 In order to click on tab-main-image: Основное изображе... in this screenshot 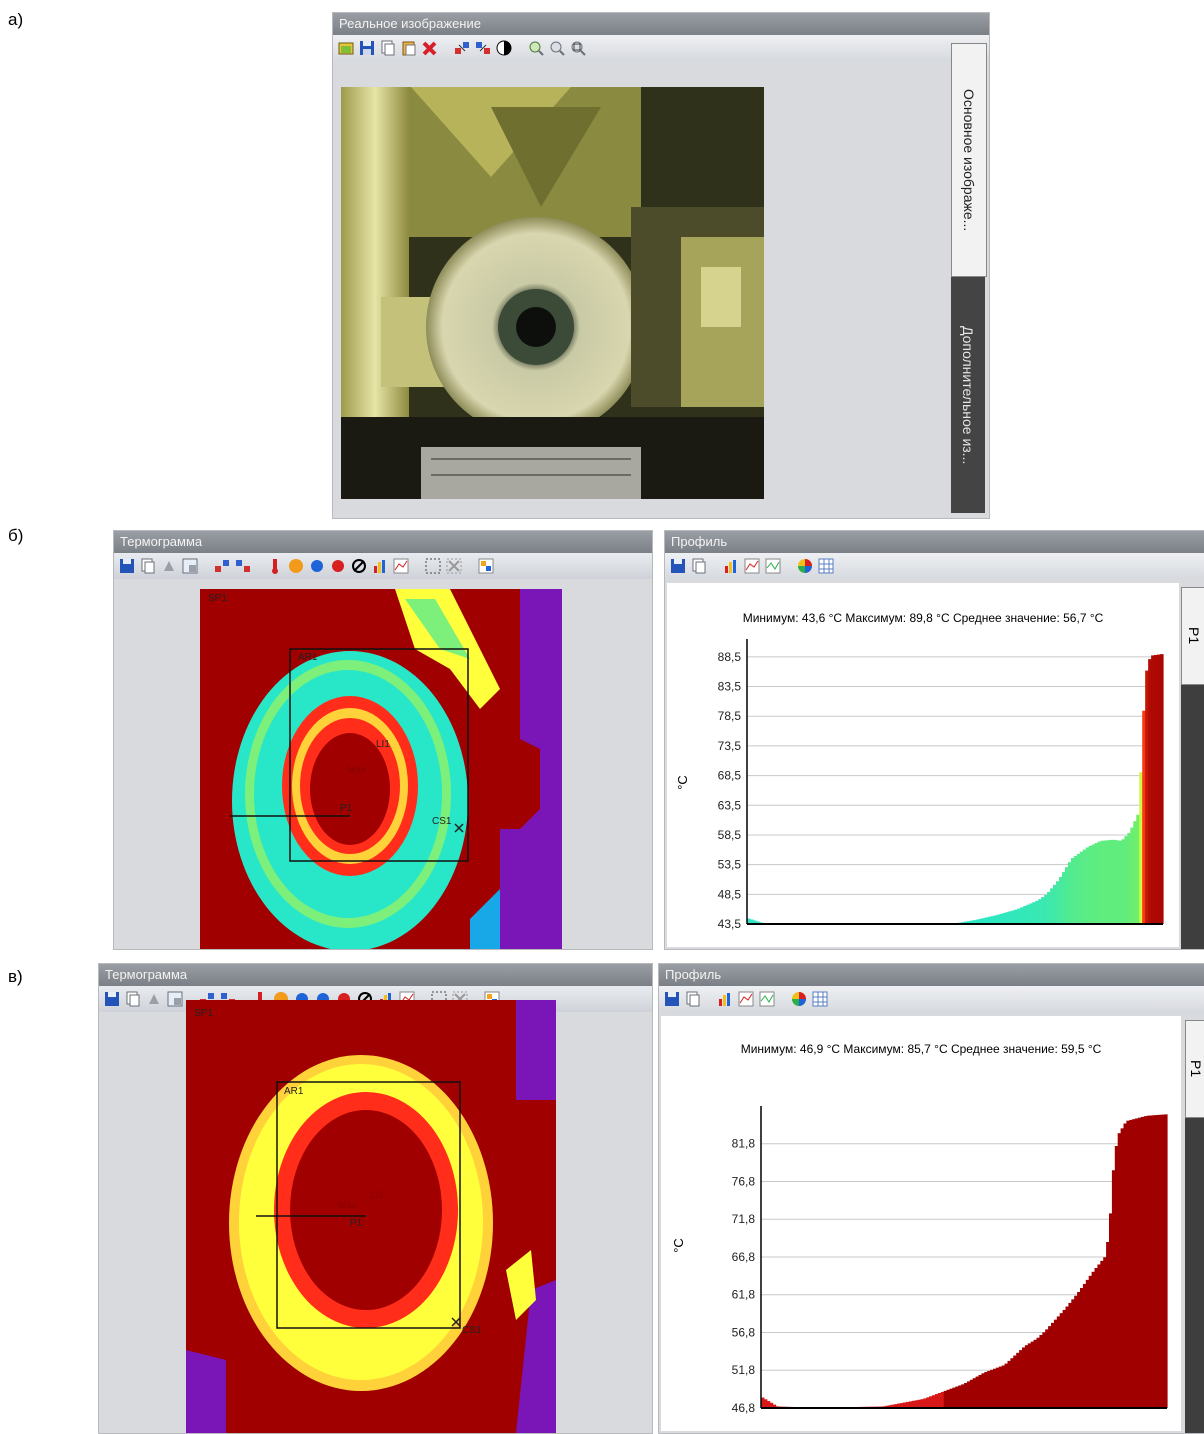, I will do `click(969, 160)`.